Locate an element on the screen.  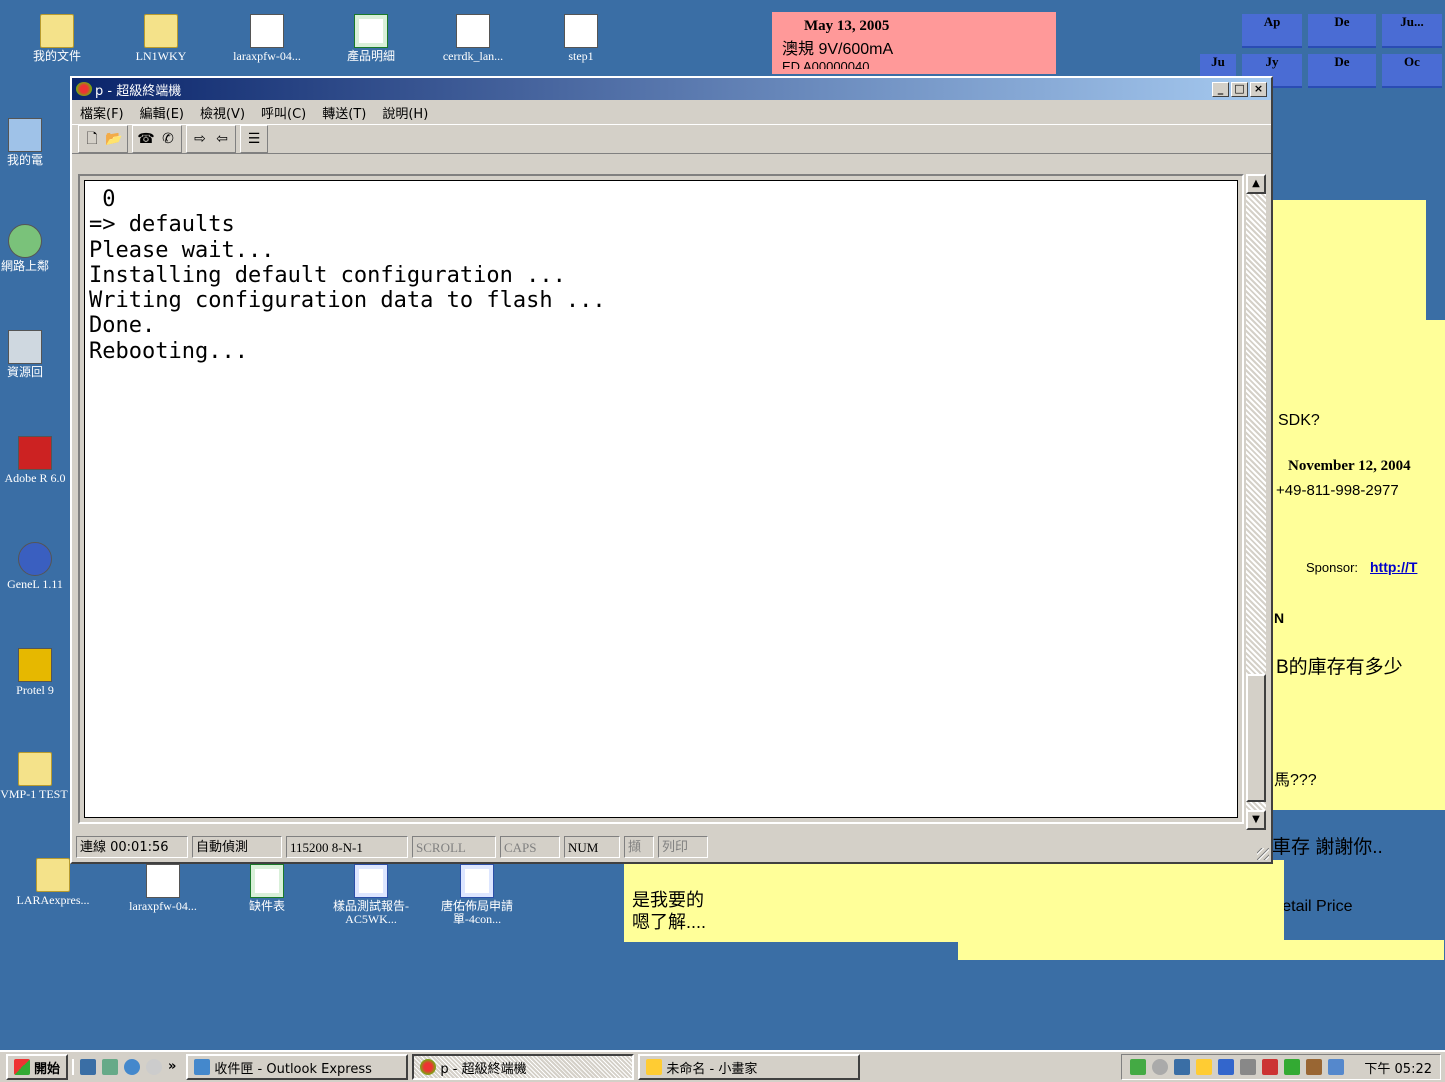
menu-view: 檢視(V) is located at coordinates (222, 112).